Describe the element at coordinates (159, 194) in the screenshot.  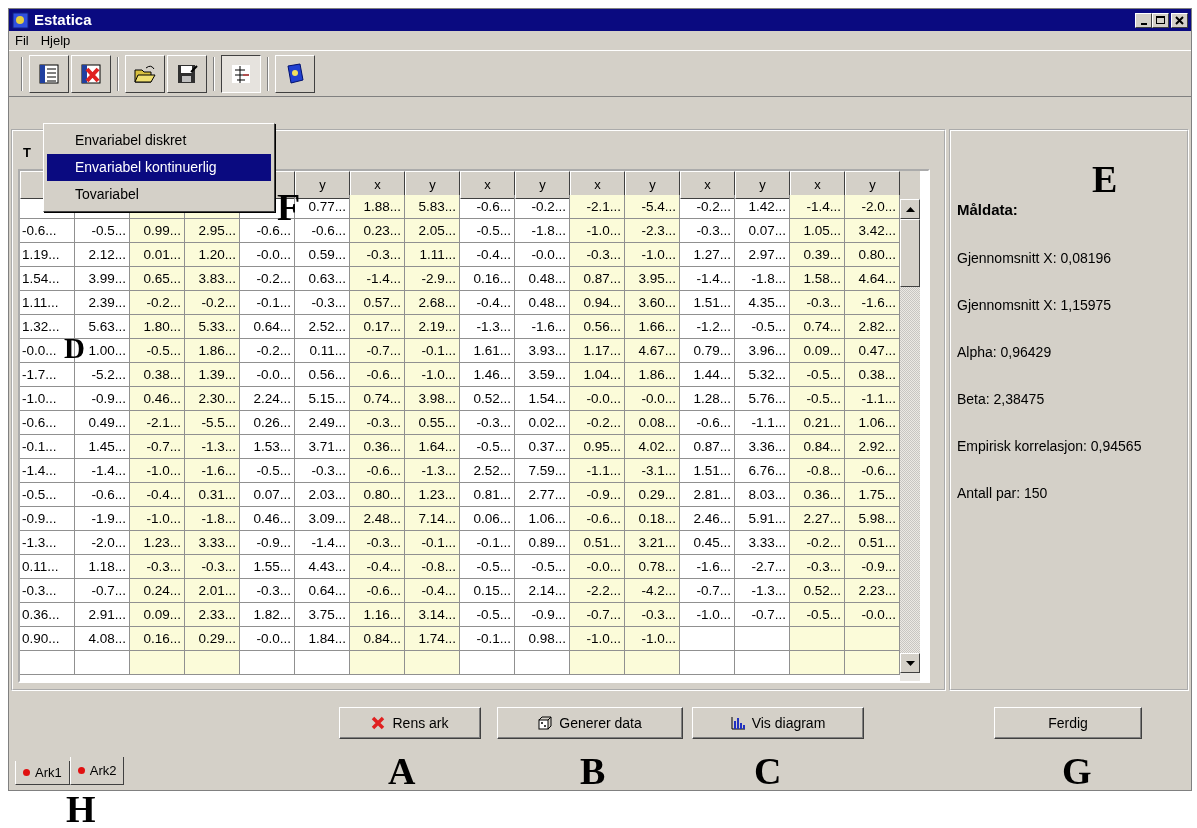
I see `menu-item: Tovariabel` at that location.